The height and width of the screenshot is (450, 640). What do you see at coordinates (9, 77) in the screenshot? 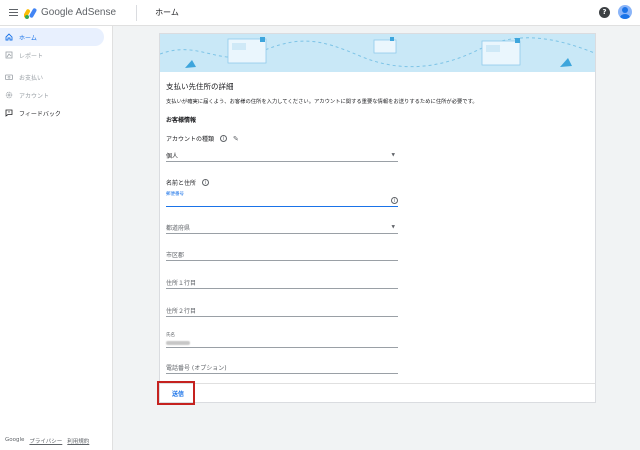
I see `payment-icon` at bounding box center [9, 77].